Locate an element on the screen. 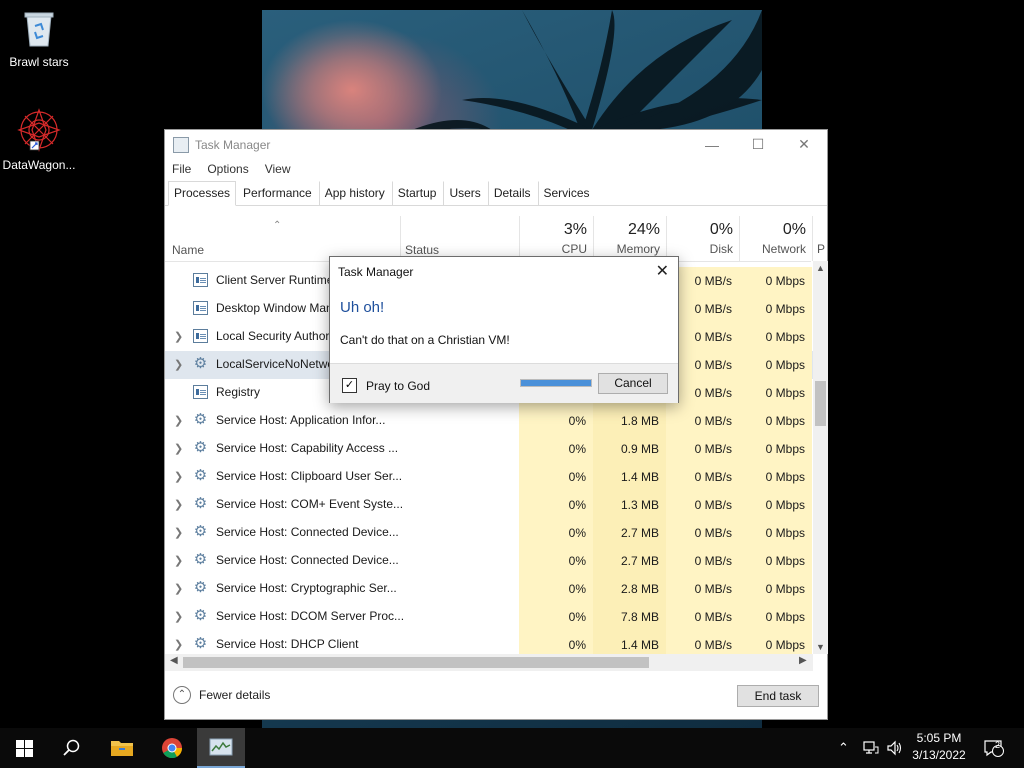  start-button is located at coordinates (24, 748).